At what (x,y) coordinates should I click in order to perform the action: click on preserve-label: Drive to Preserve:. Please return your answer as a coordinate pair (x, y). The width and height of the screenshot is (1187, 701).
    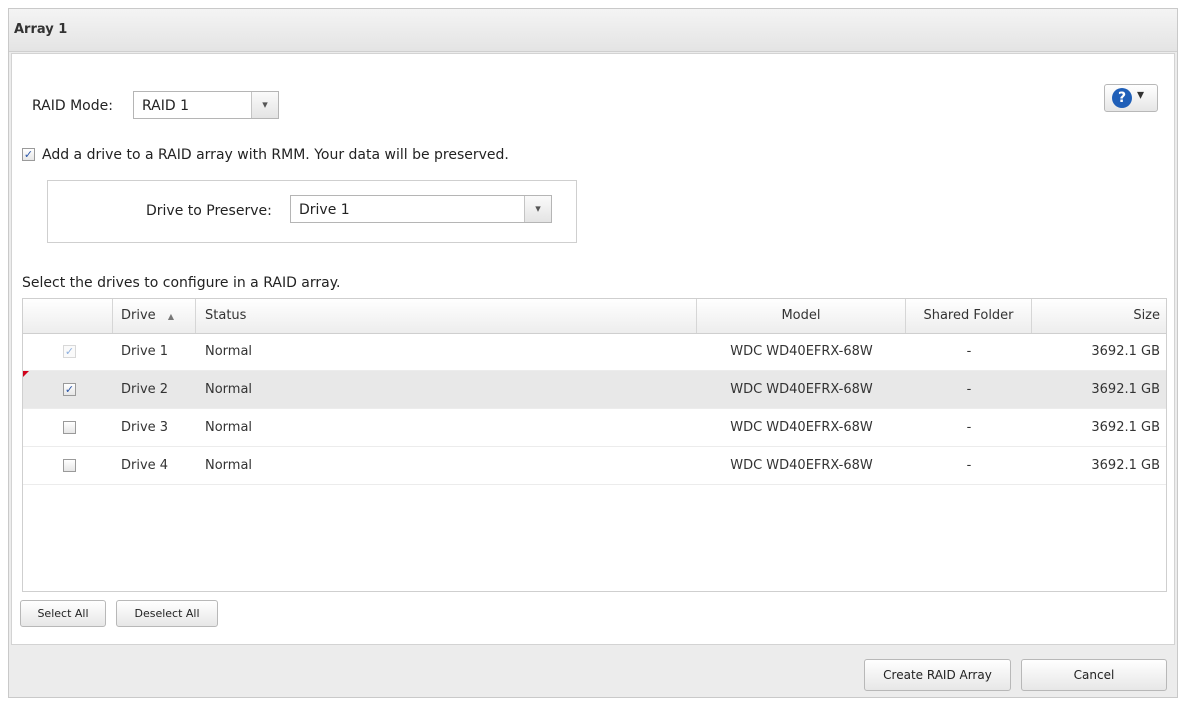
    Looking at the image, I should click on (209, 211).